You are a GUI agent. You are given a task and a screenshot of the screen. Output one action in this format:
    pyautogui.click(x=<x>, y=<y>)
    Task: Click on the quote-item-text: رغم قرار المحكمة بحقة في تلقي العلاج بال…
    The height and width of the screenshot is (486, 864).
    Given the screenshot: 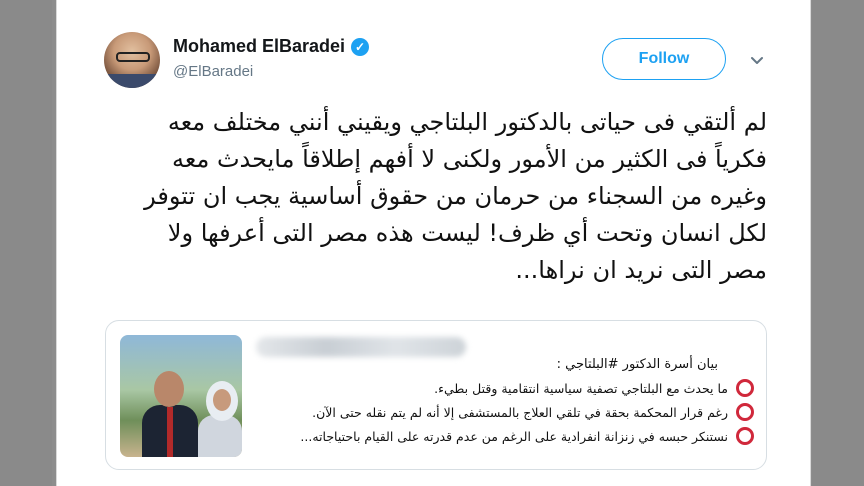 What is the action you would take?
    pyautogui.click(x=520, y=412)
    